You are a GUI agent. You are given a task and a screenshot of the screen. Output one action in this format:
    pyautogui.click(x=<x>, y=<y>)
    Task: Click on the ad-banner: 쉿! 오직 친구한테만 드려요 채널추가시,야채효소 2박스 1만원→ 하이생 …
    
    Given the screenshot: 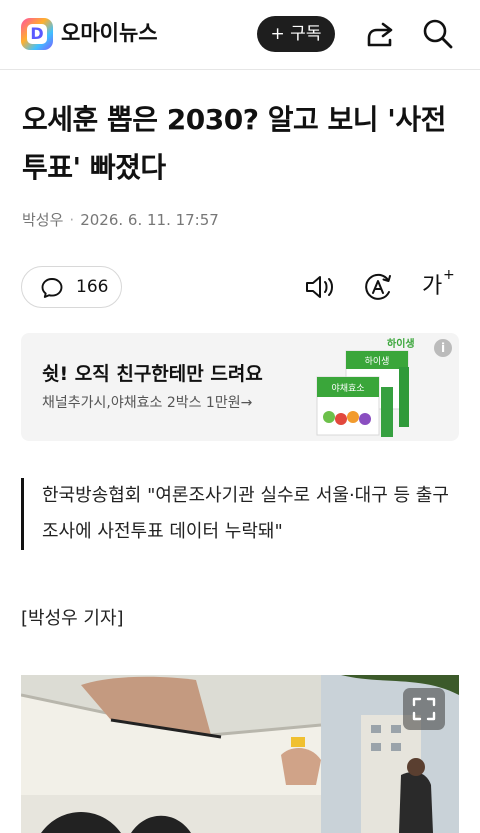 What is the action you would take?
    pyautogui.click(x=240, y=387)
    